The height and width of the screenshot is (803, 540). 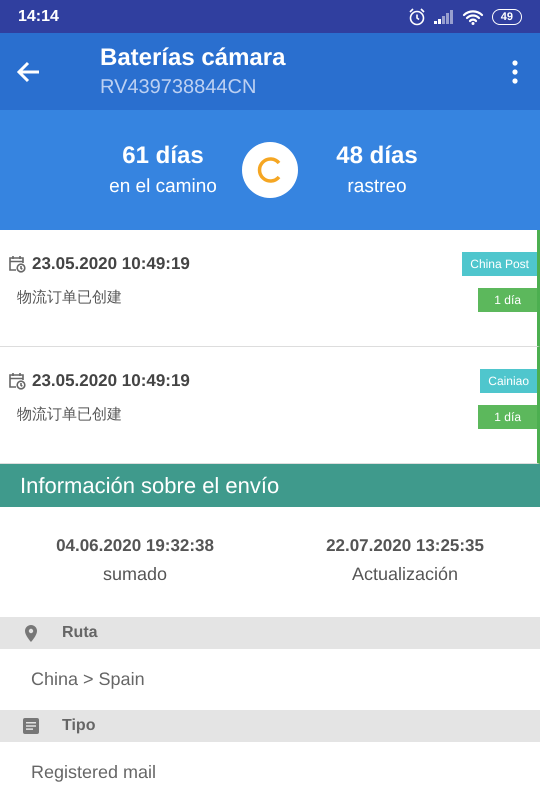 What do you see at coordinates (80, 633) in the screenshot?
I see `info-label: Ruta` at bounding box center [80, 633].